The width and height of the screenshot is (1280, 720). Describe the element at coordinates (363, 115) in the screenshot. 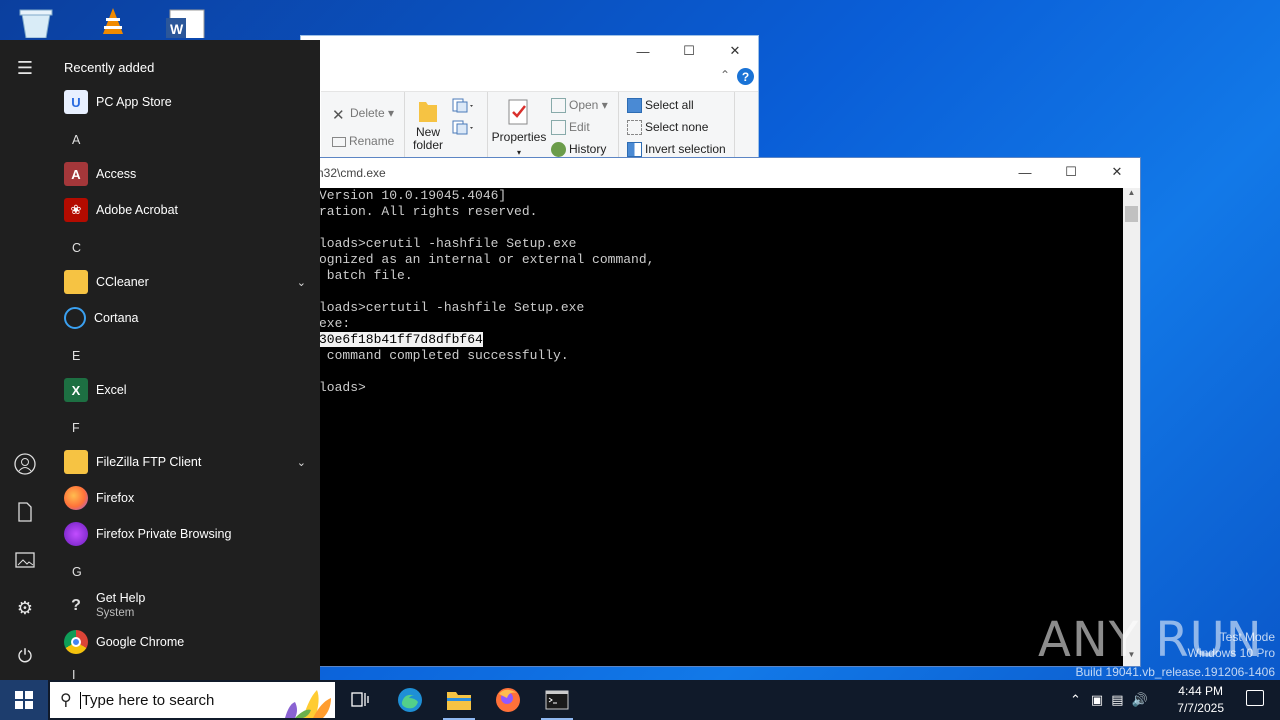

I see `delete-button: ✕ Delete ▾` at that location.